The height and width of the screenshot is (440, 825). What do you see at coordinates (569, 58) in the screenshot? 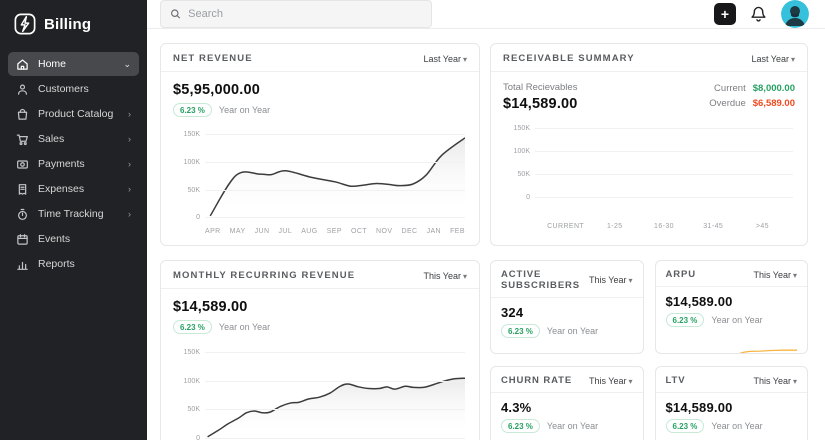
I see `receivable-summary-title: RECEIVABLE SUMMARY` at bounding box center [569, 58].